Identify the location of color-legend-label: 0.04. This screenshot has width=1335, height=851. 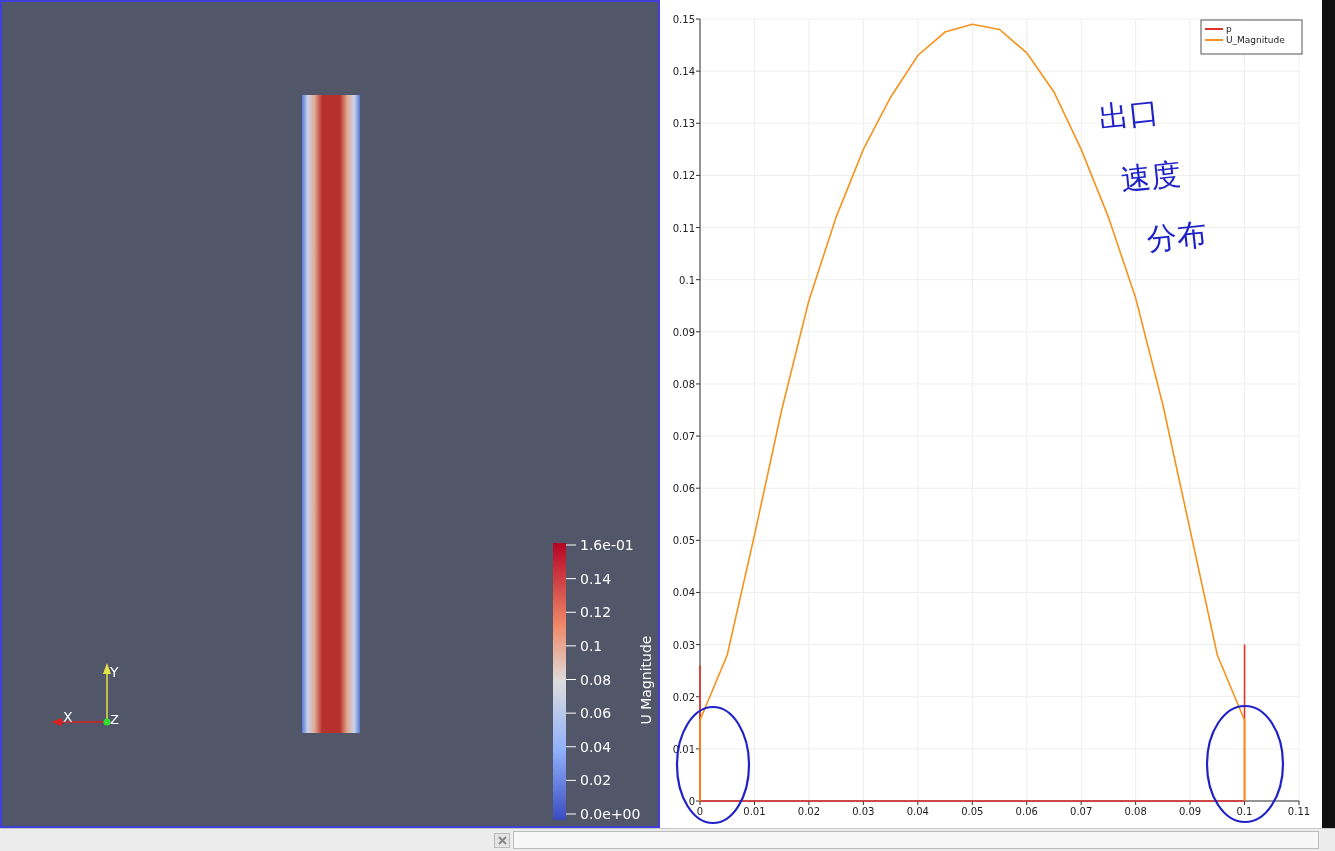
(596, 746).